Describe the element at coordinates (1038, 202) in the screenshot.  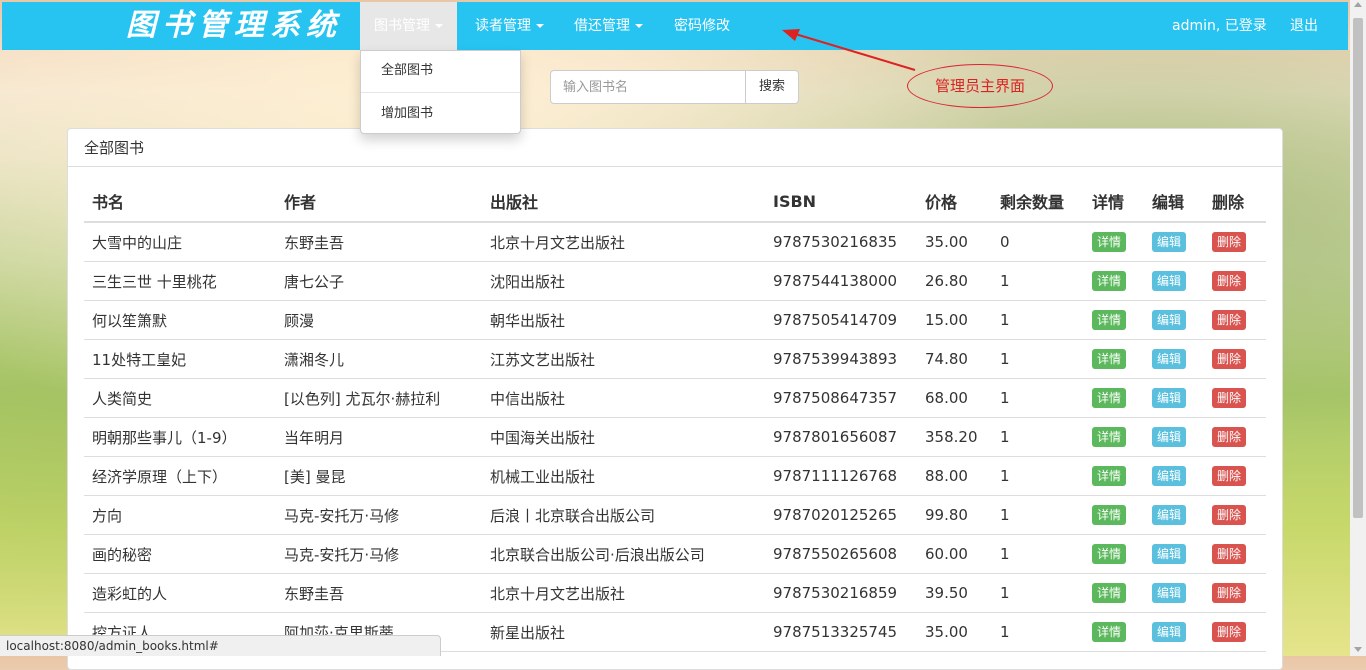
I see `column-header-remaining: 剩余数量` at that location.